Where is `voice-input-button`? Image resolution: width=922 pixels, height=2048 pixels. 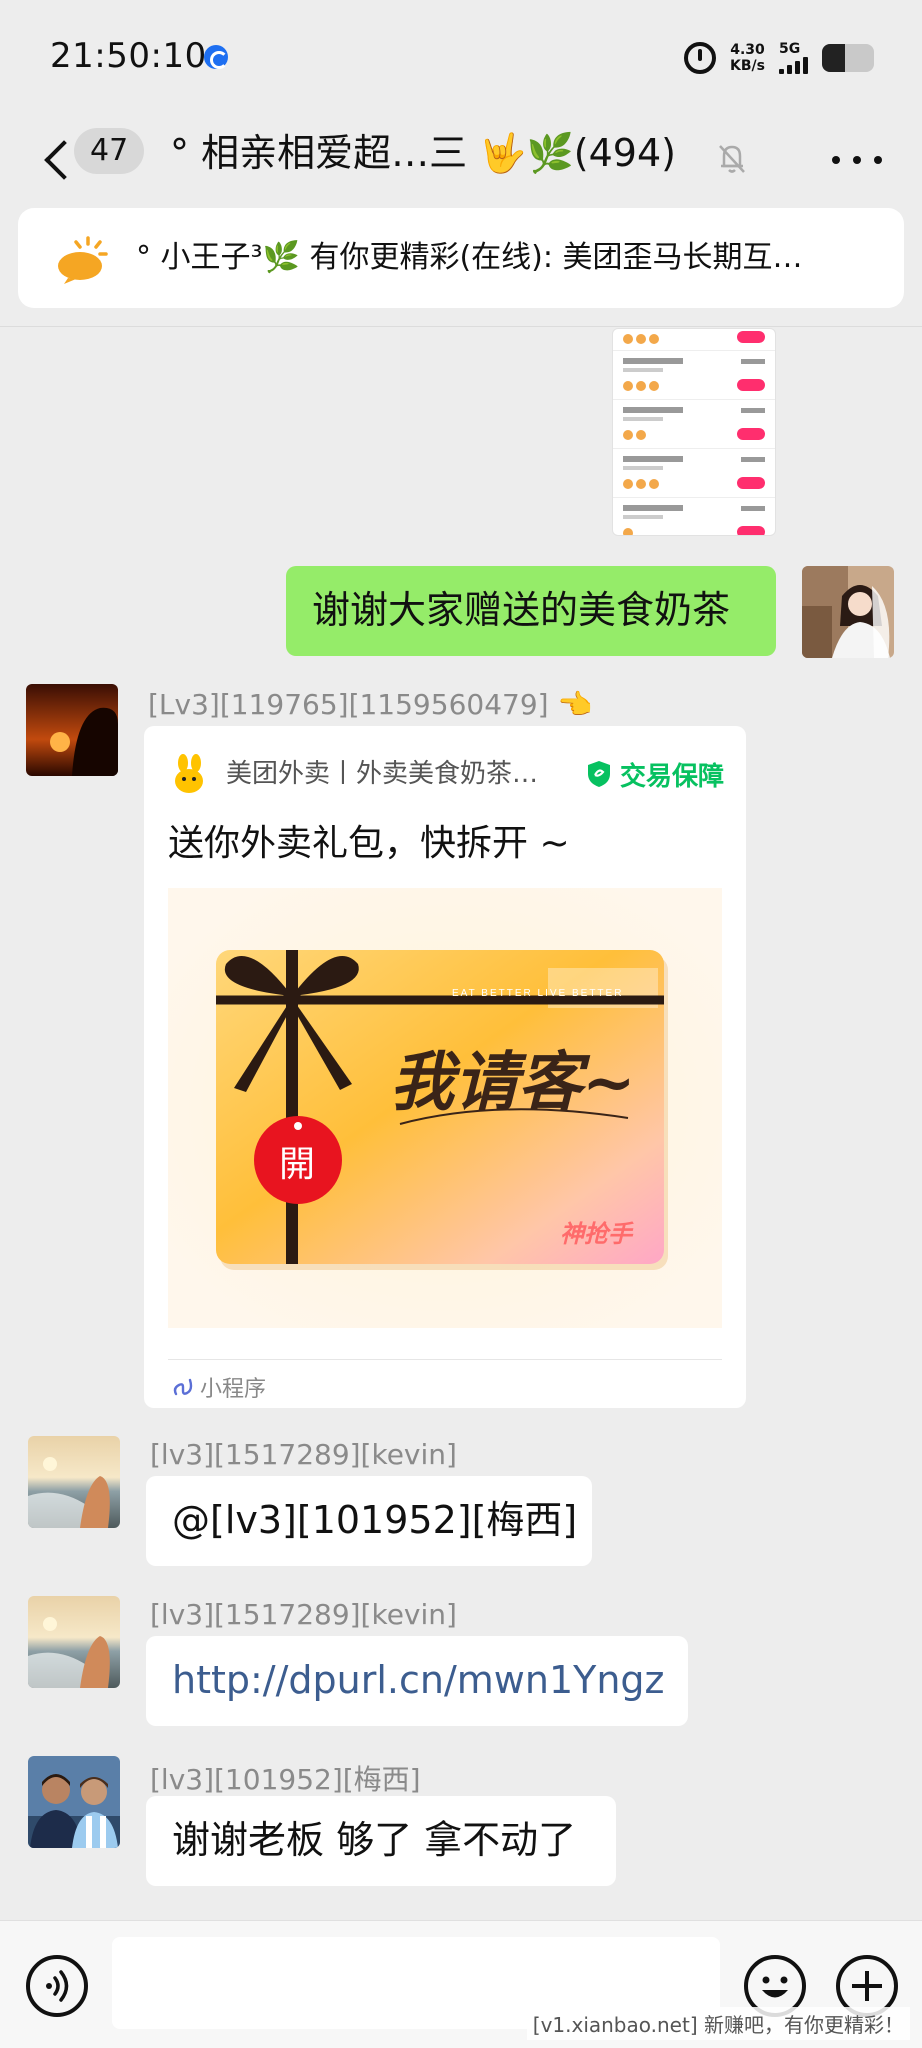
voice-input-button is located at coordinates (57, 1986).